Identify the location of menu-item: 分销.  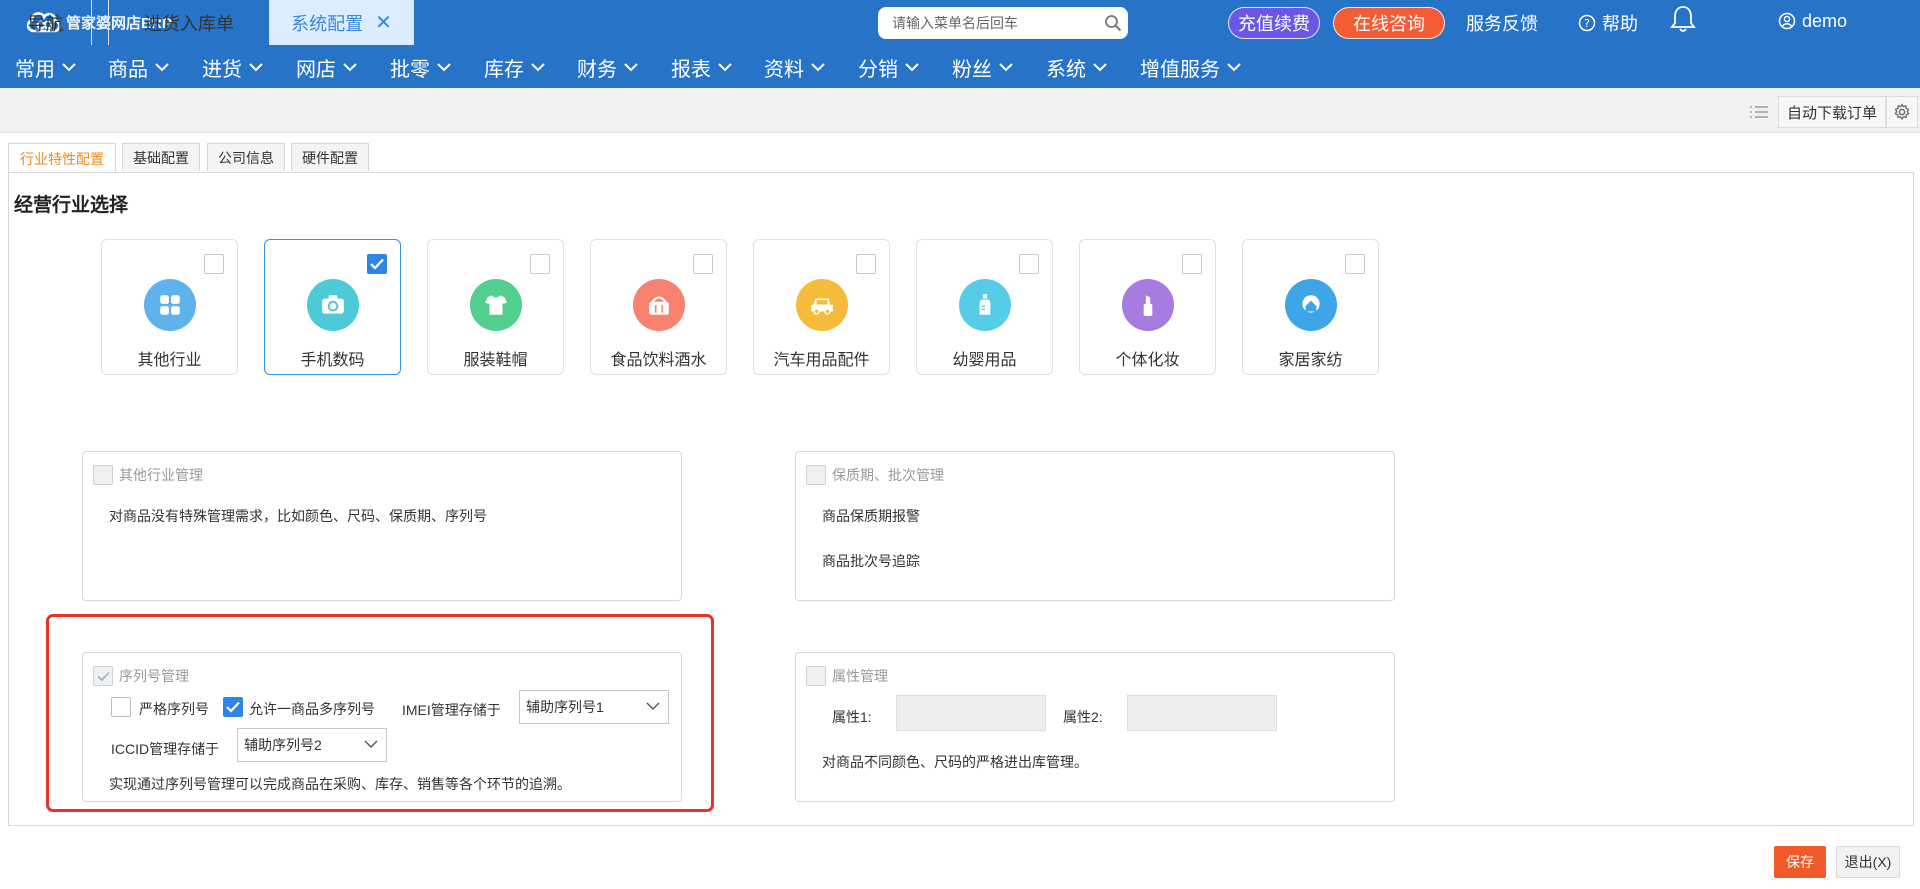
(888, 67).